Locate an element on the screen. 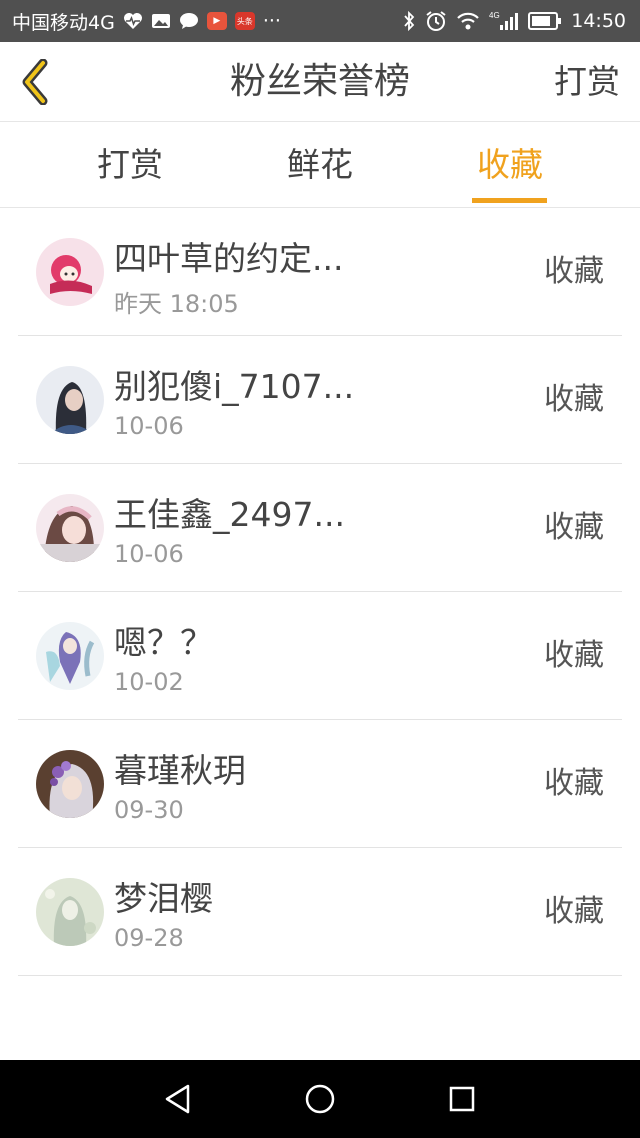 Image resolution: width=640 pixels, height=1138 pixels. square-recent-icon is located at coordinates (462, 1099).